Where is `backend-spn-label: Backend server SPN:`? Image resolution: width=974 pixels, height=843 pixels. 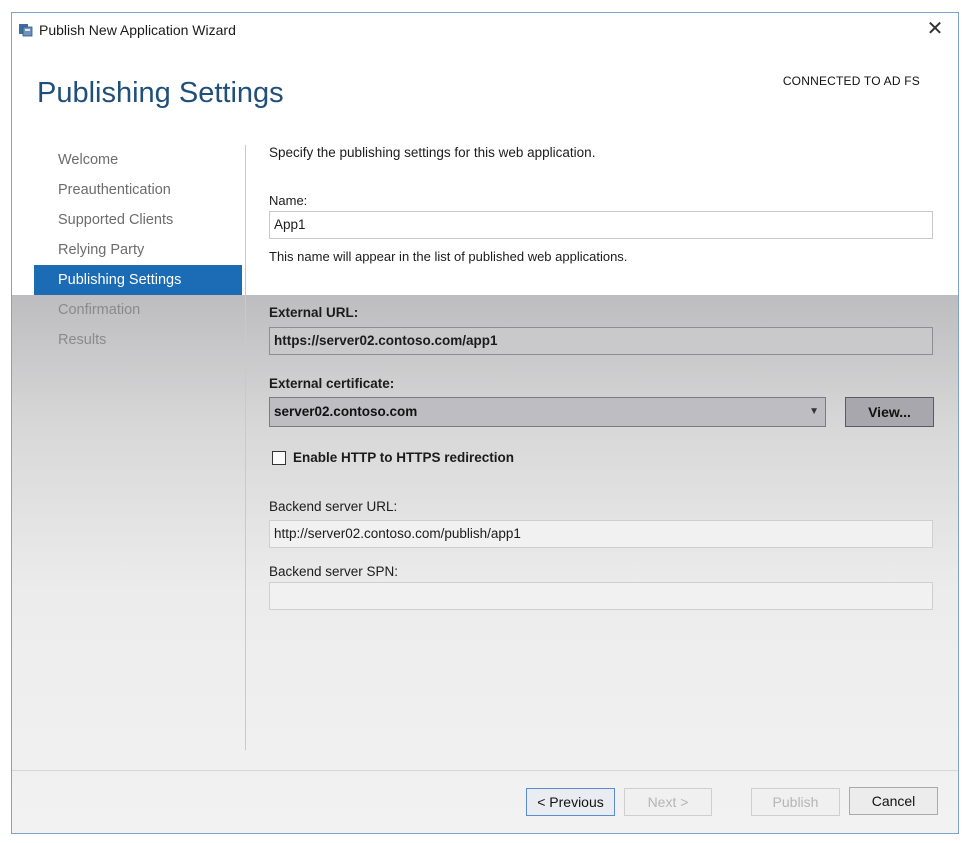
backend-spn-label: Backend server SPN: is located at coordinates (334, 571).